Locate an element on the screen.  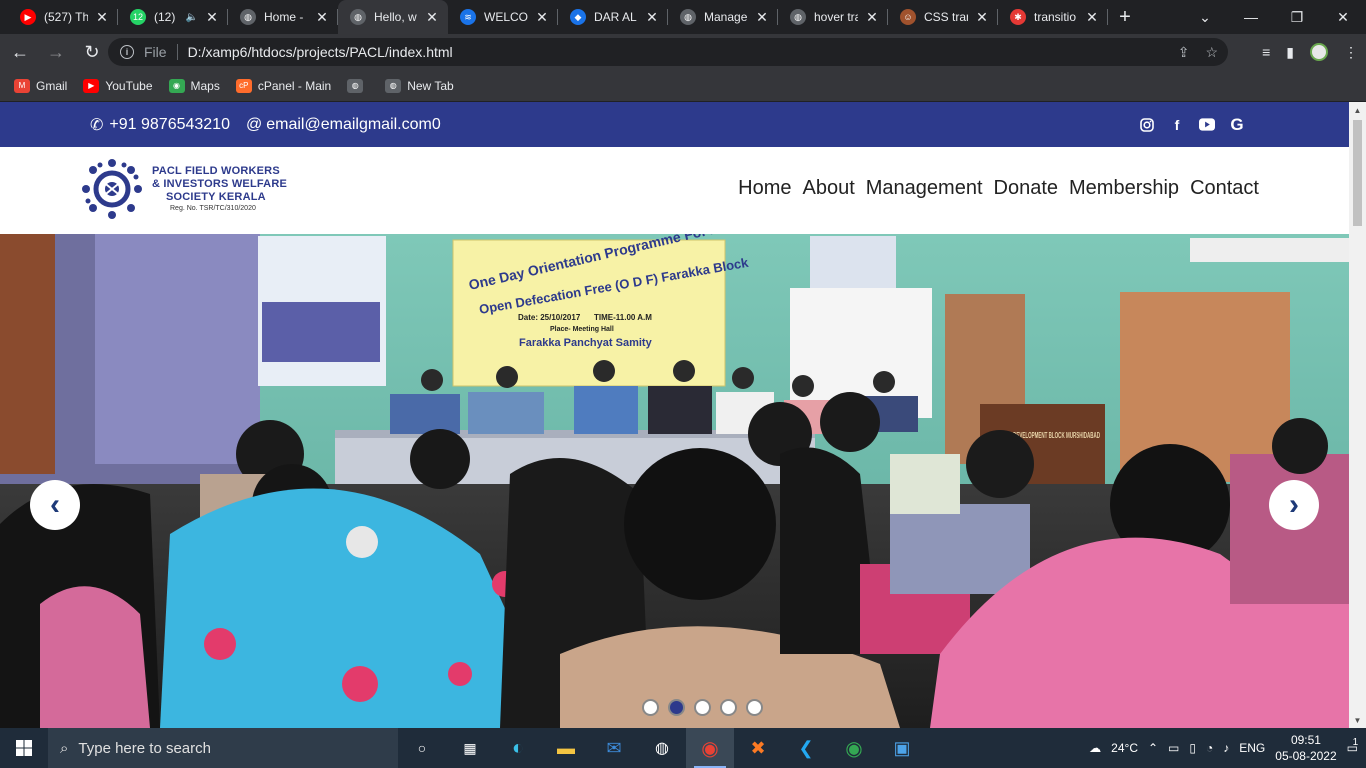
google-icon: G is located at coordinates (1237, 124).